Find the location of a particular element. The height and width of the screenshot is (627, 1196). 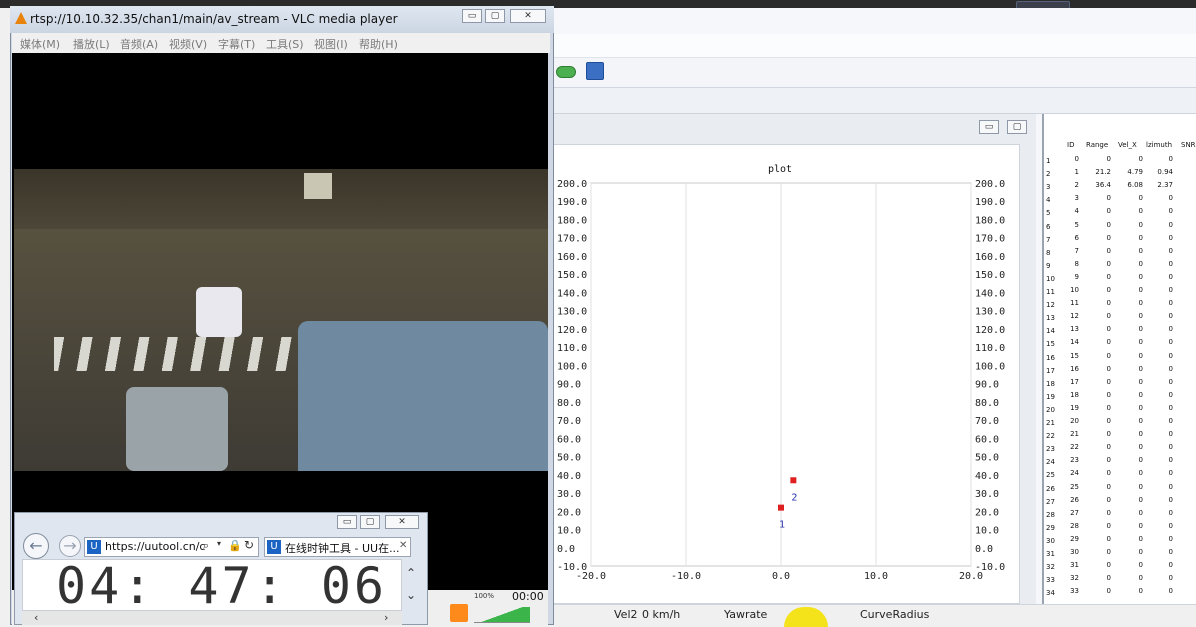

menu-tools: 工具(S) is located at coordinates (285, 44).